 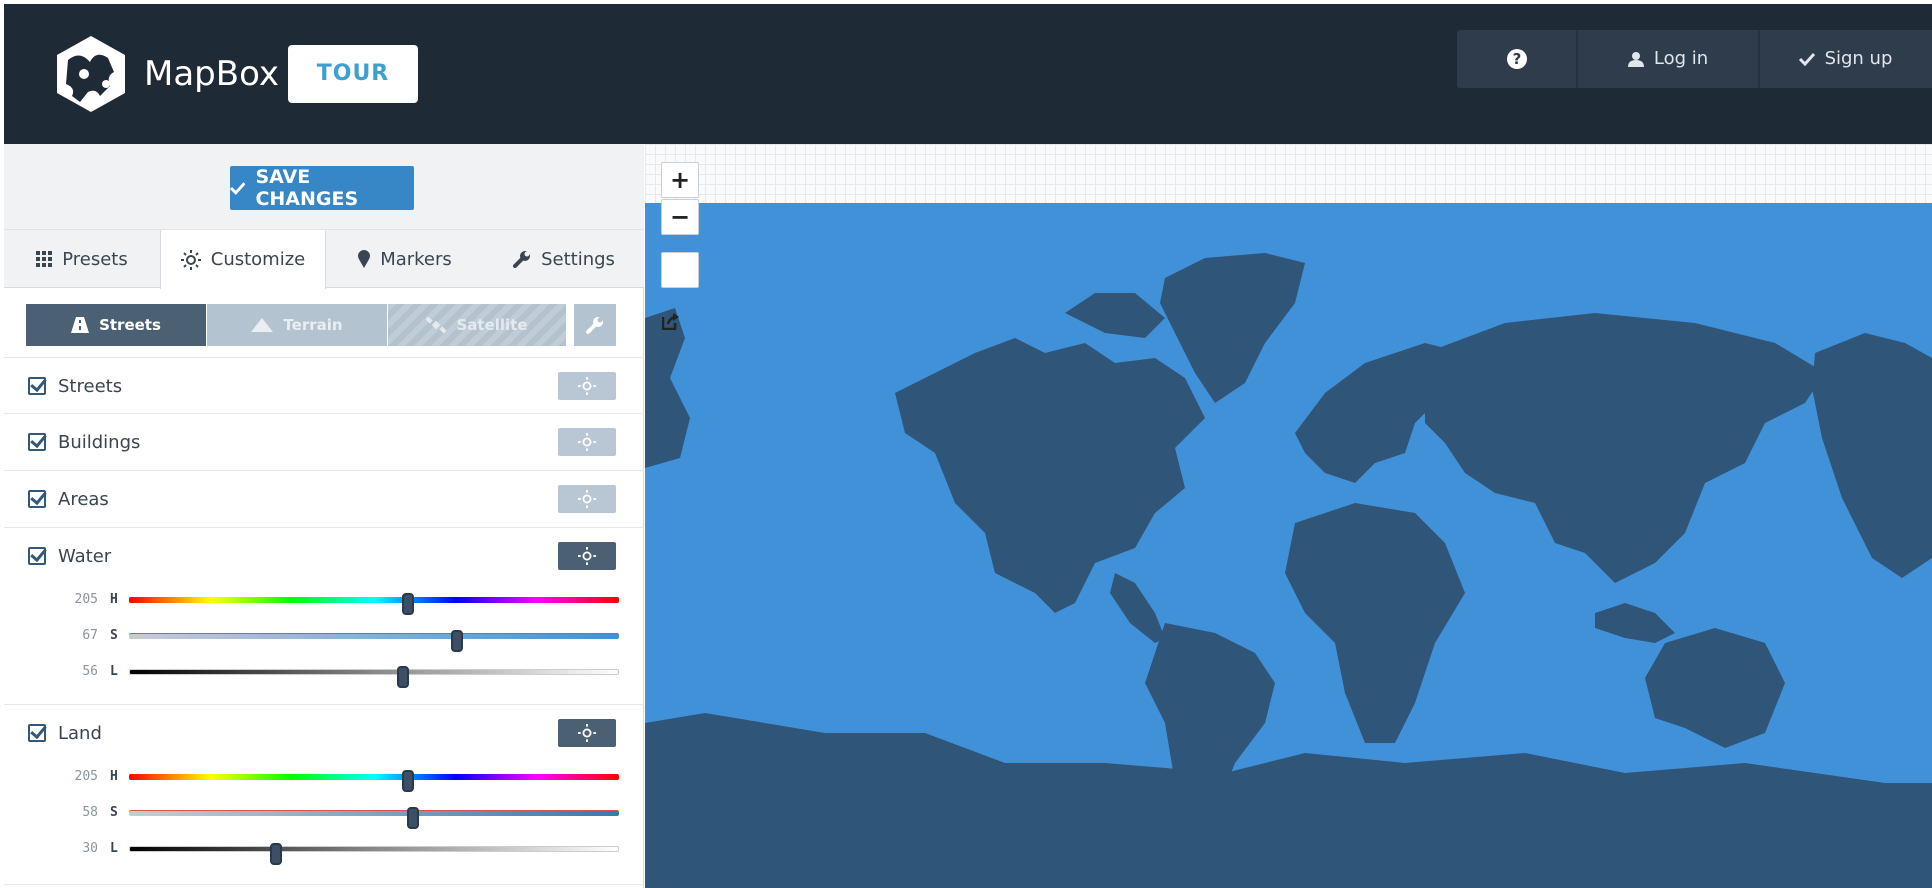 I want to click on save-changes-button: SAVE CHANGES, so click(x=322, y=188).